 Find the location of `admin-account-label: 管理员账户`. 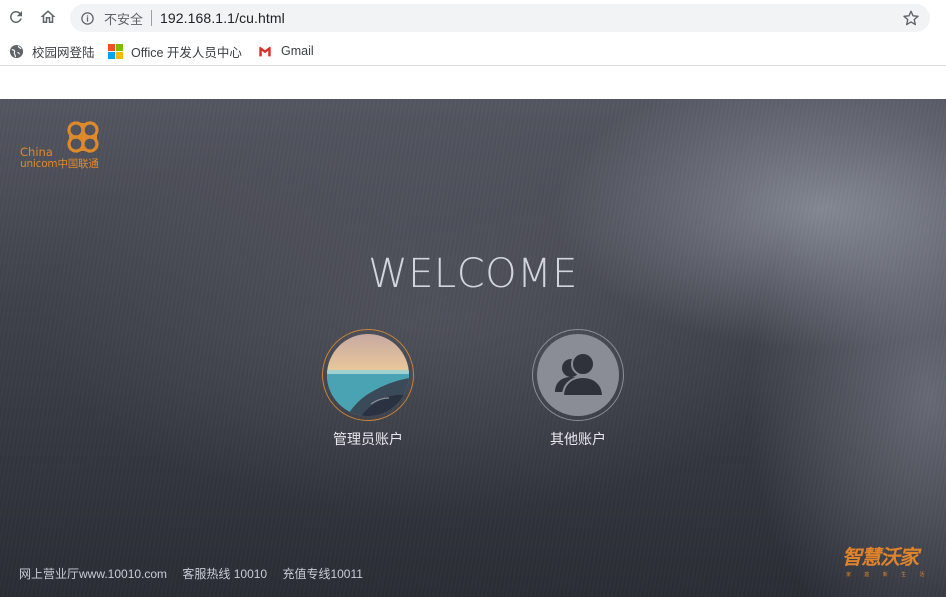

admin-account-label: 管理员账户 is located at coordinates (368, 439).